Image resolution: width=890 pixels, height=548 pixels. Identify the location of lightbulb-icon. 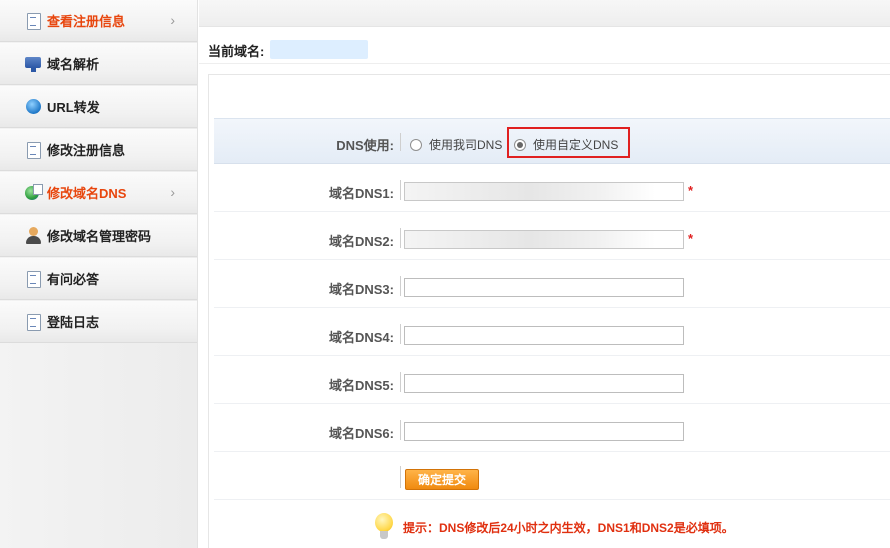
(384, 527).